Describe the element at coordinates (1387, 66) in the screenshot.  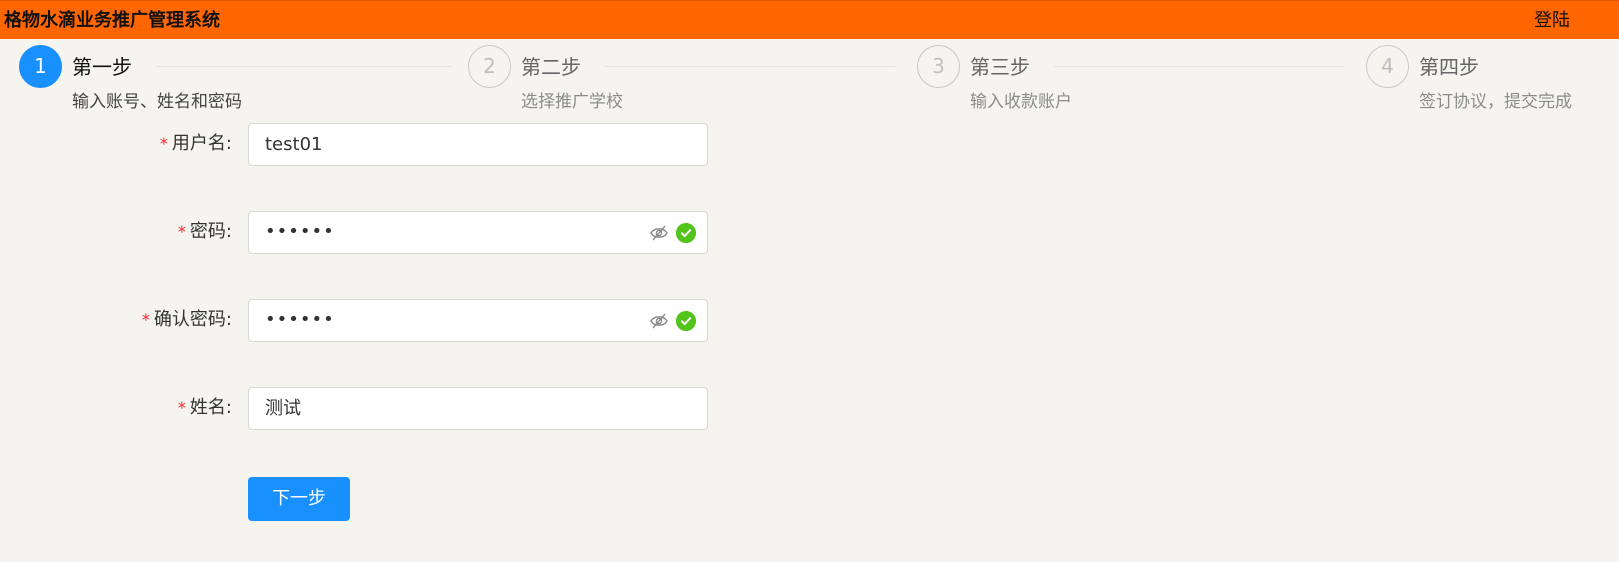
I see `step-4-number: 4` at that location.